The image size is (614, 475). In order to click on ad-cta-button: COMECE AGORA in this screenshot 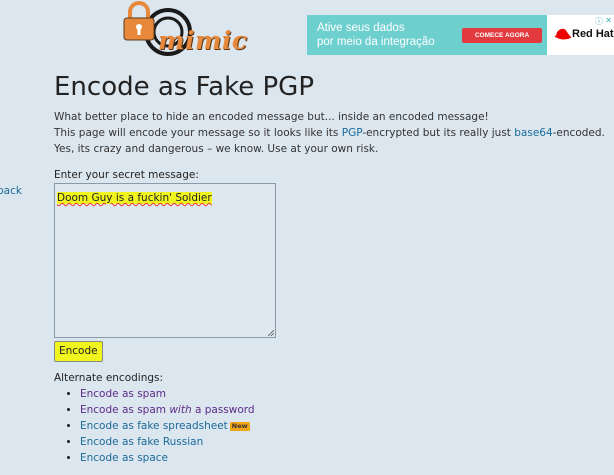, I will do `click(502, 35)`.